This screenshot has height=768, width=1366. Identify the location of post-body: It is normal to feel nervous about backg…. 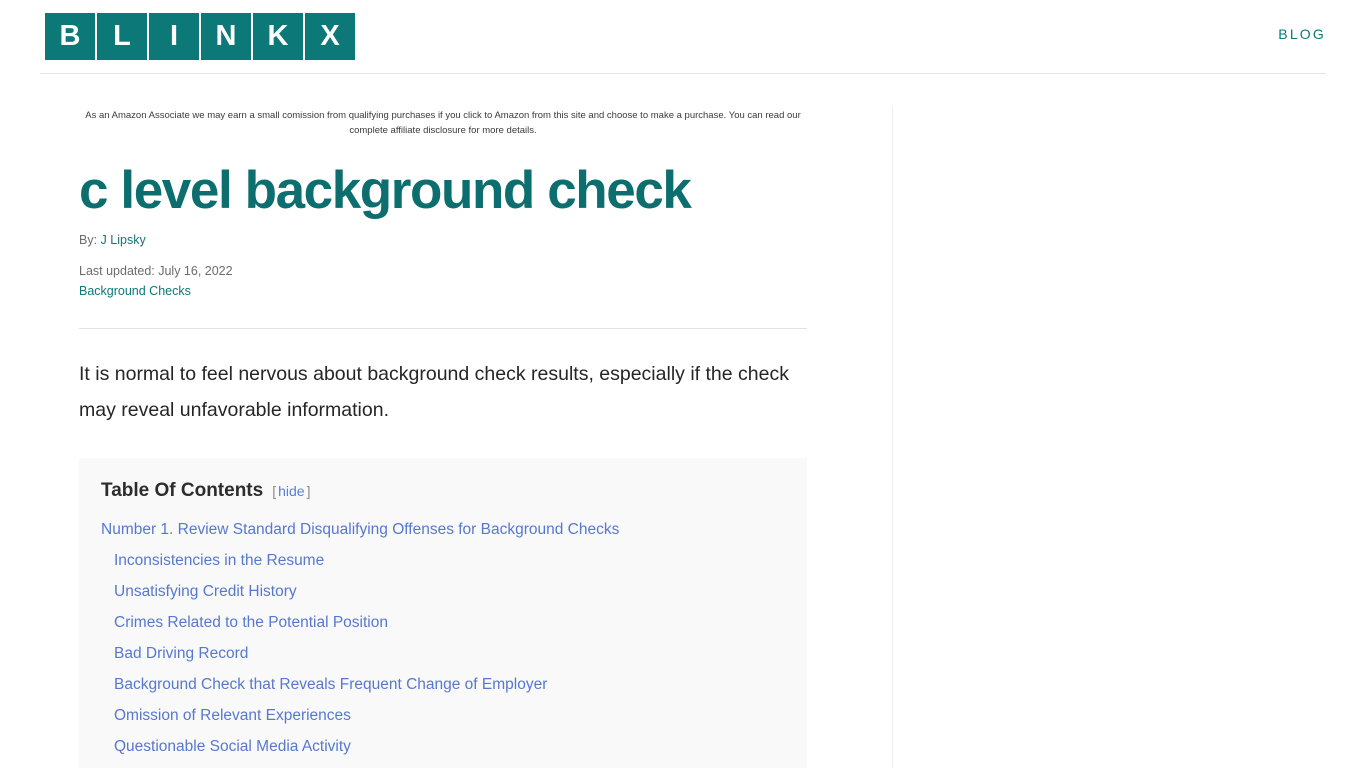
(443, 392).